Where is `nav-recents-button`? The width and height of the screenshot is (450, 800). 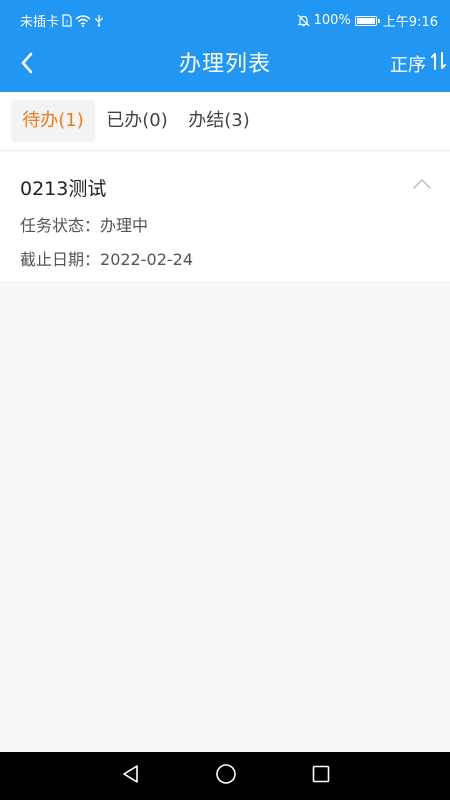
nav-recents-button is located at coordinates (321, 776).